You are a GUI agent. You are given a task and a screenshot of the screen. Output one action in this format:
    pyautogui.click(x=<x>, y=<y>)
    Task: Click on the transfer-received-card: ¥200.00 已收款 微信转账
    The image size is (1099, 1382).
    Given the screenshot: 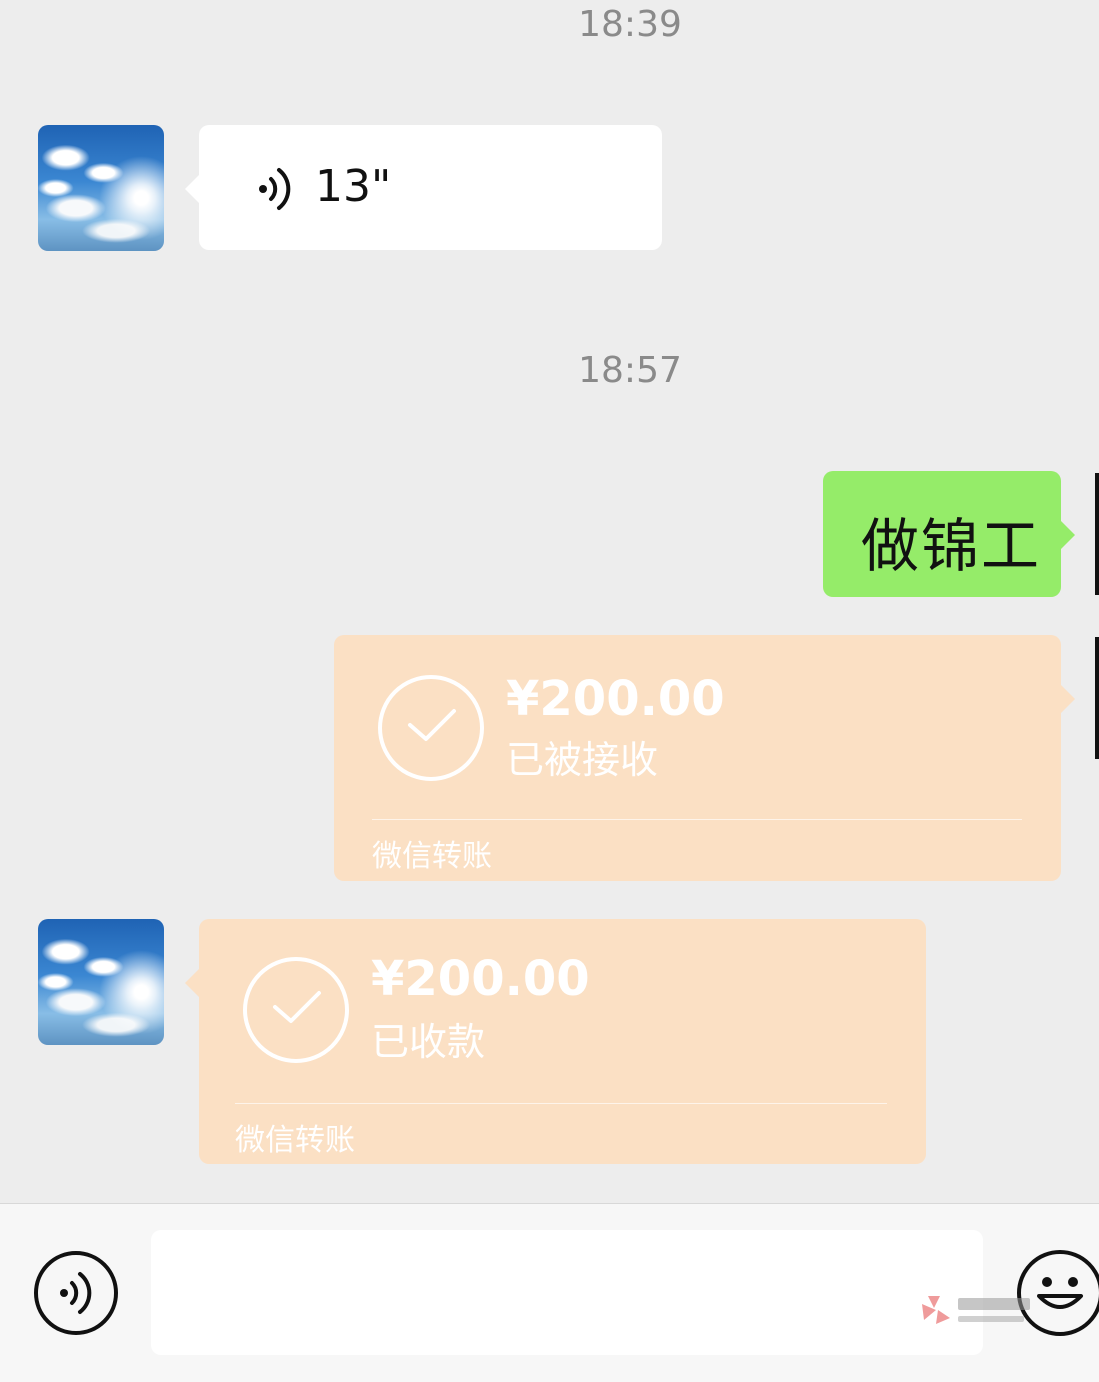 What is the action you would take?
    pyautogui.click(x=555, y=1041)
    